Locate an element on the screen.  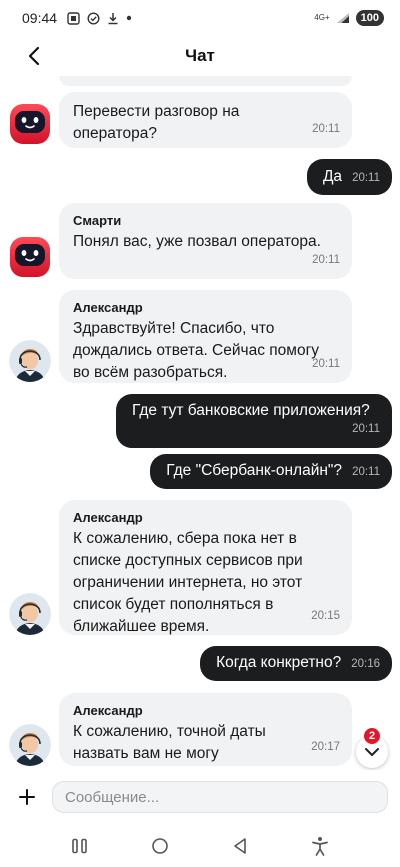
battery-level: 100 is located at coordinates (369, 18).